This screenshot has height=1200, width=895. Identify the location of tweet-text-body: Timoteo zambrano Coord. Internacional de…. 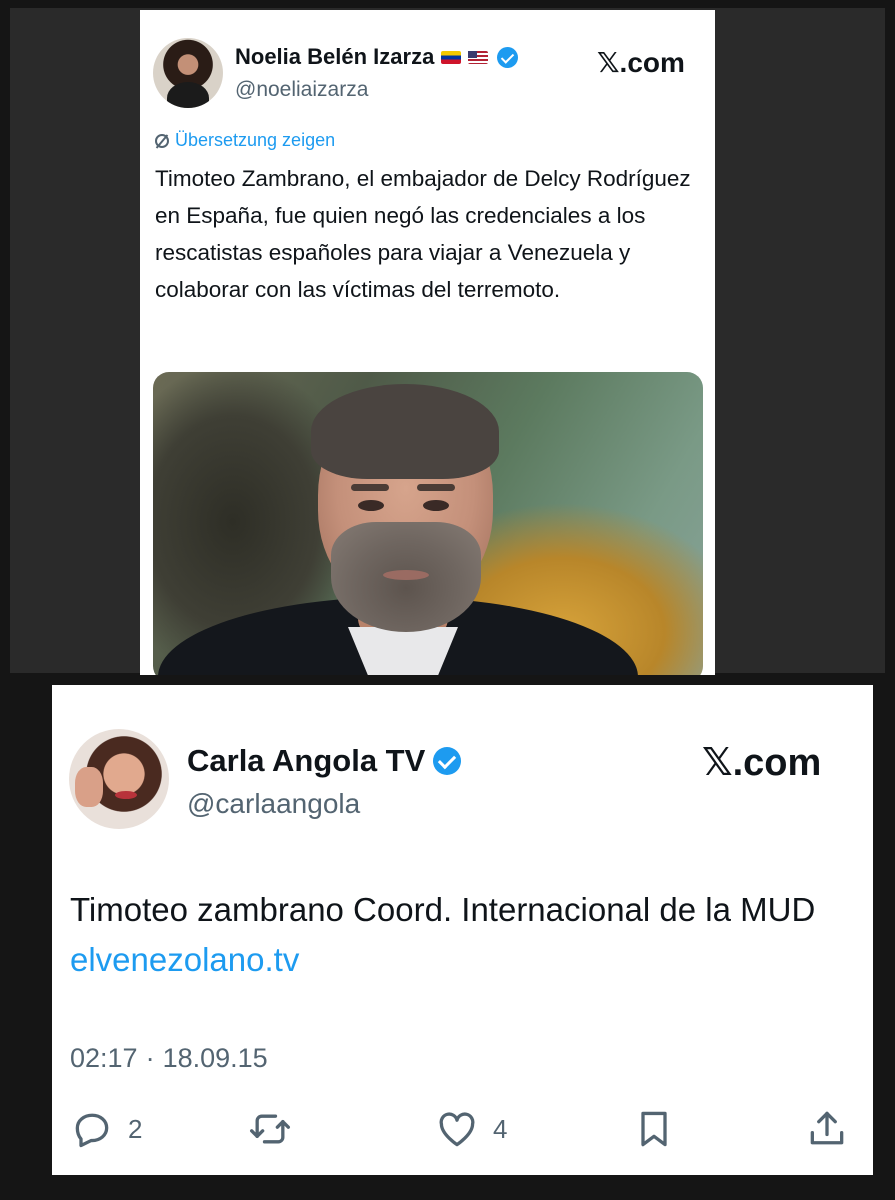
(443, 909).